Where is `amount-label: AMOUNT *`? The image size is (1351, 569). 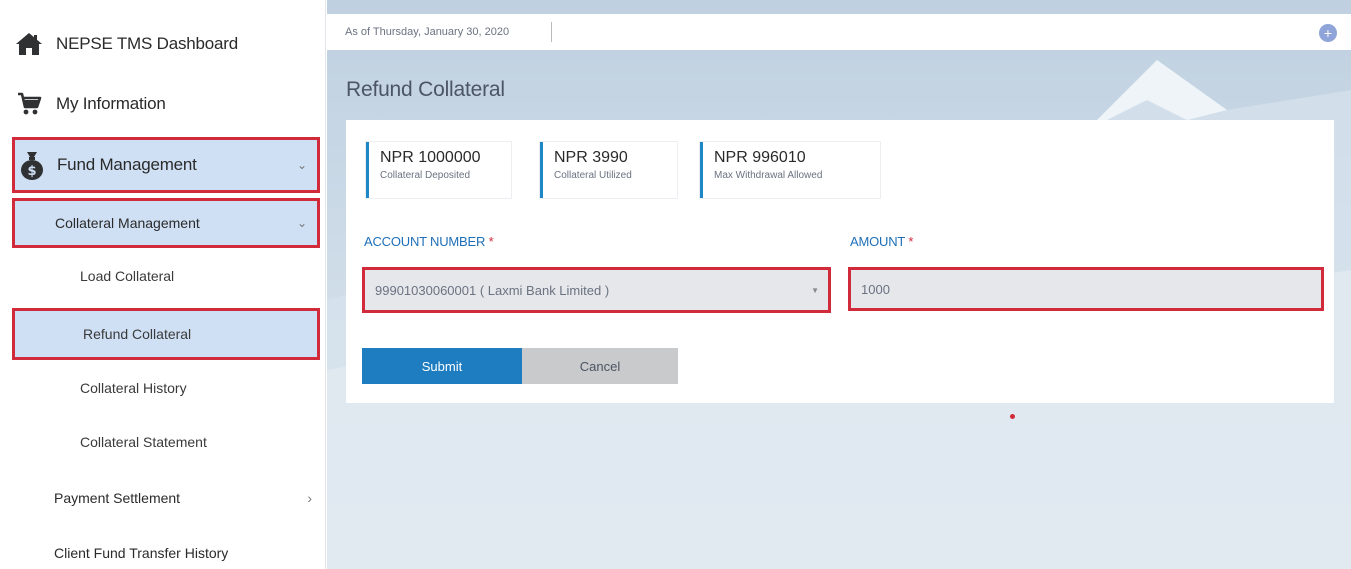
amount-label: AMOUNT * is located at coordinates (881, 241).